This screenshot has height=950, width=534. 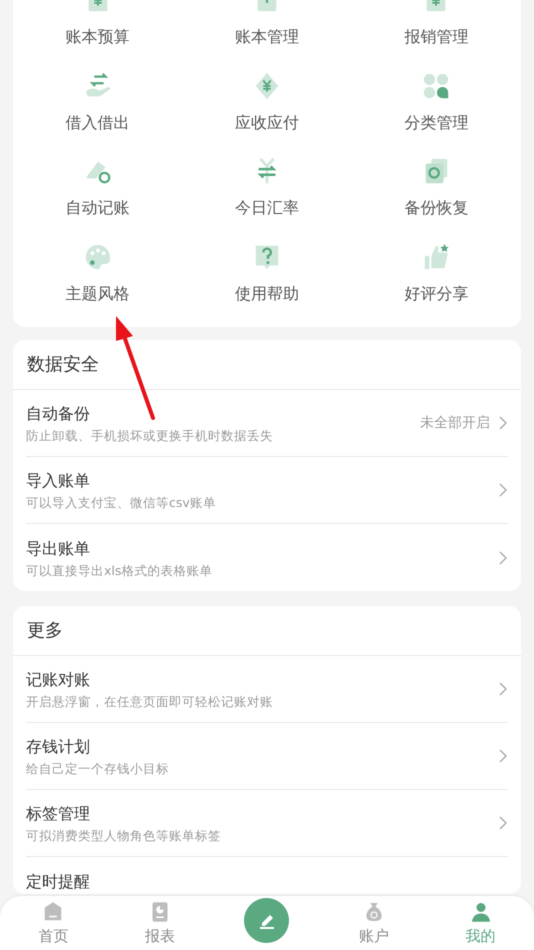 I want to click on row-subtitle: 可以导入支付宝、微信等csv账单, so click(x=121, y=503).